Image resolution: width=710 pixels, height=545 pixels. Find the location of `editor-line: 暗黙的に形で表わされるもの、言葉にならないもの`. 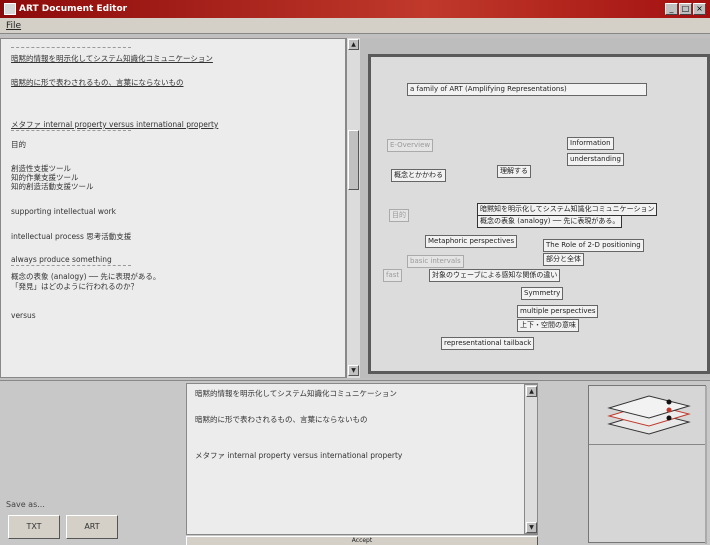

editor-line: 暗黙的に形で表わされるもの、言葉にならないもの is located at coordinates (281, 419).